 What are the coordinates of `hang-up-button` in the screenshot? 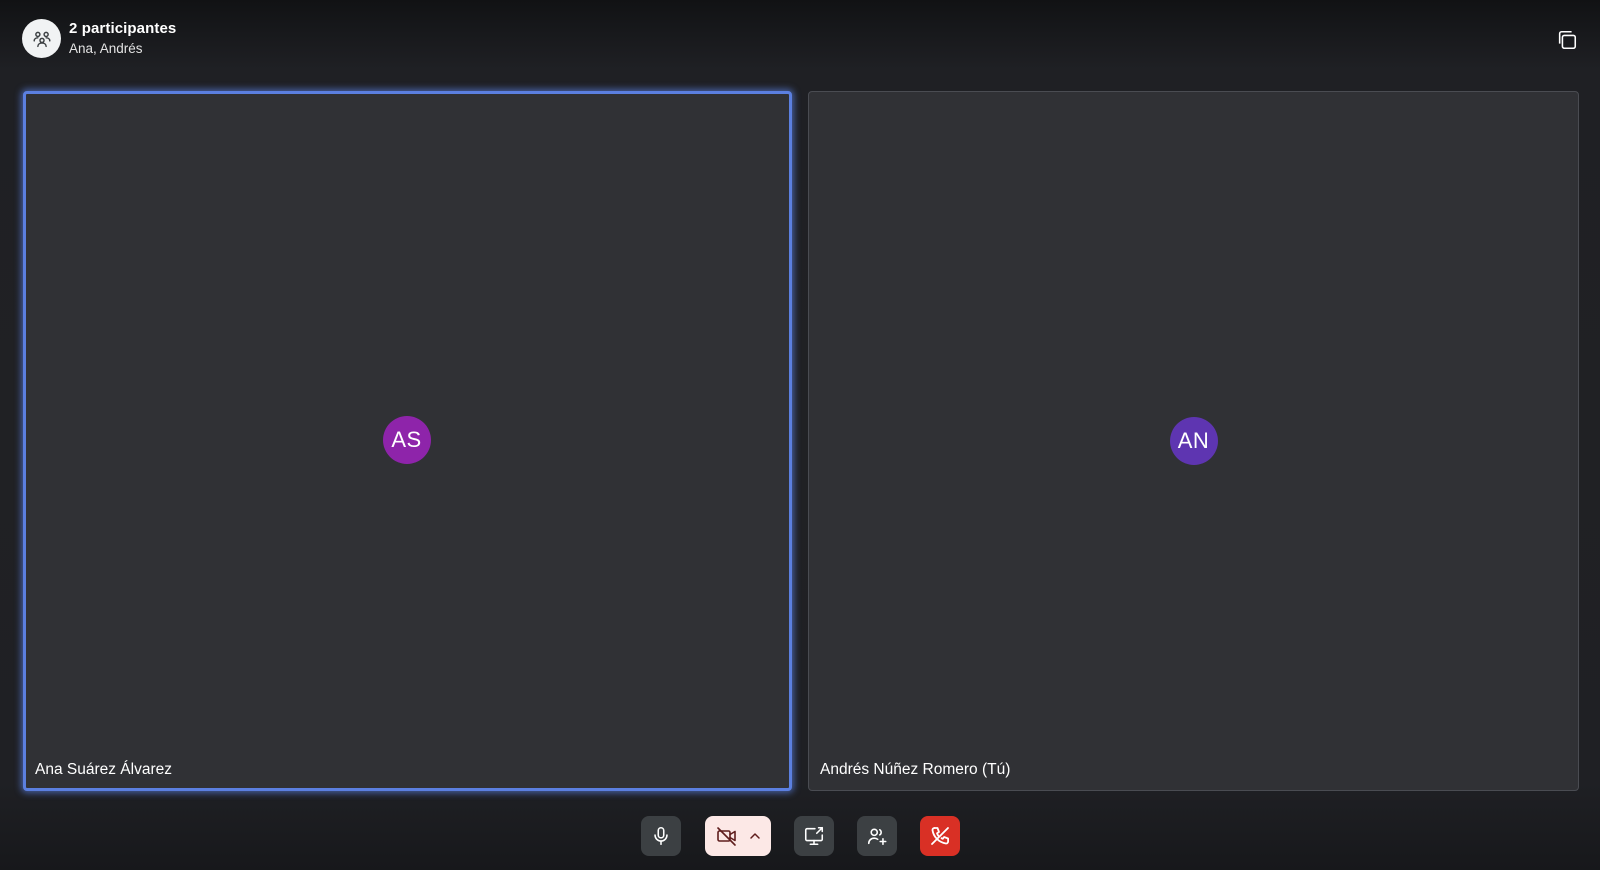 It's located at (940, 836).